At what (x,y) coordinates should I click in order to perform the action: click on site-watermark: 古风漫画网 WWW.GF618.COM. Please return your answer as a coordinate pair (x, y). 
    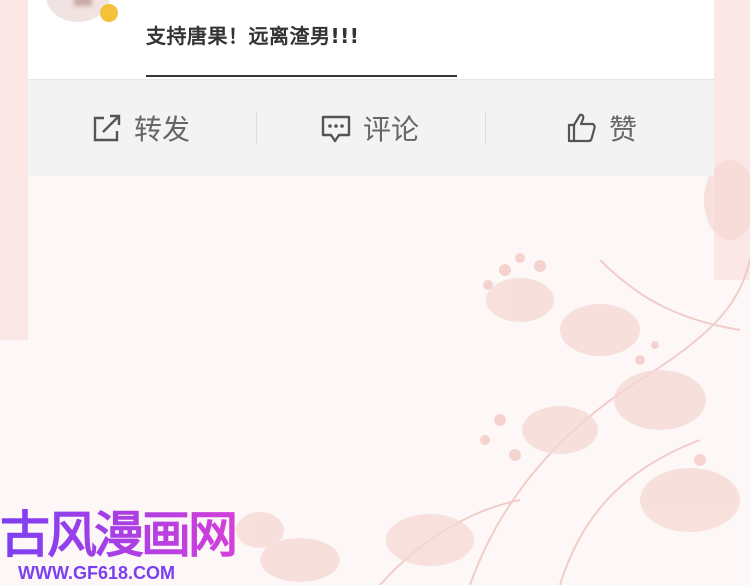
    Looking at the image, I should click on (119, 544).